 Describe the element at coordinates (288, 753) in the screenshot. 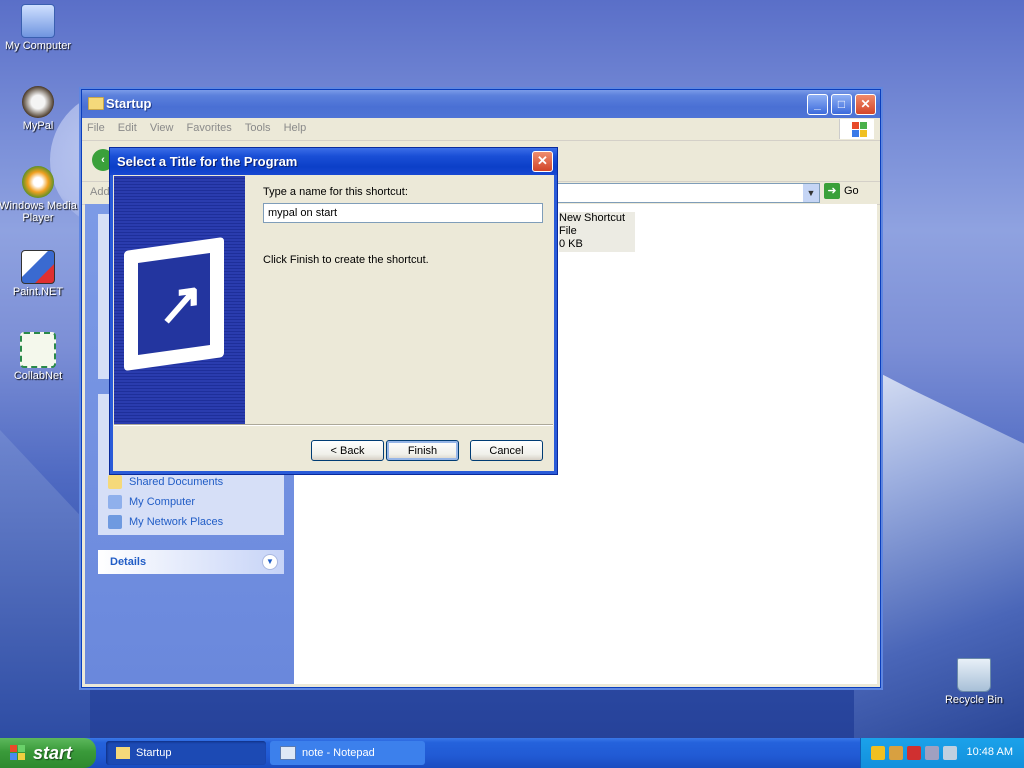

I see `notepad-icon` at that location.